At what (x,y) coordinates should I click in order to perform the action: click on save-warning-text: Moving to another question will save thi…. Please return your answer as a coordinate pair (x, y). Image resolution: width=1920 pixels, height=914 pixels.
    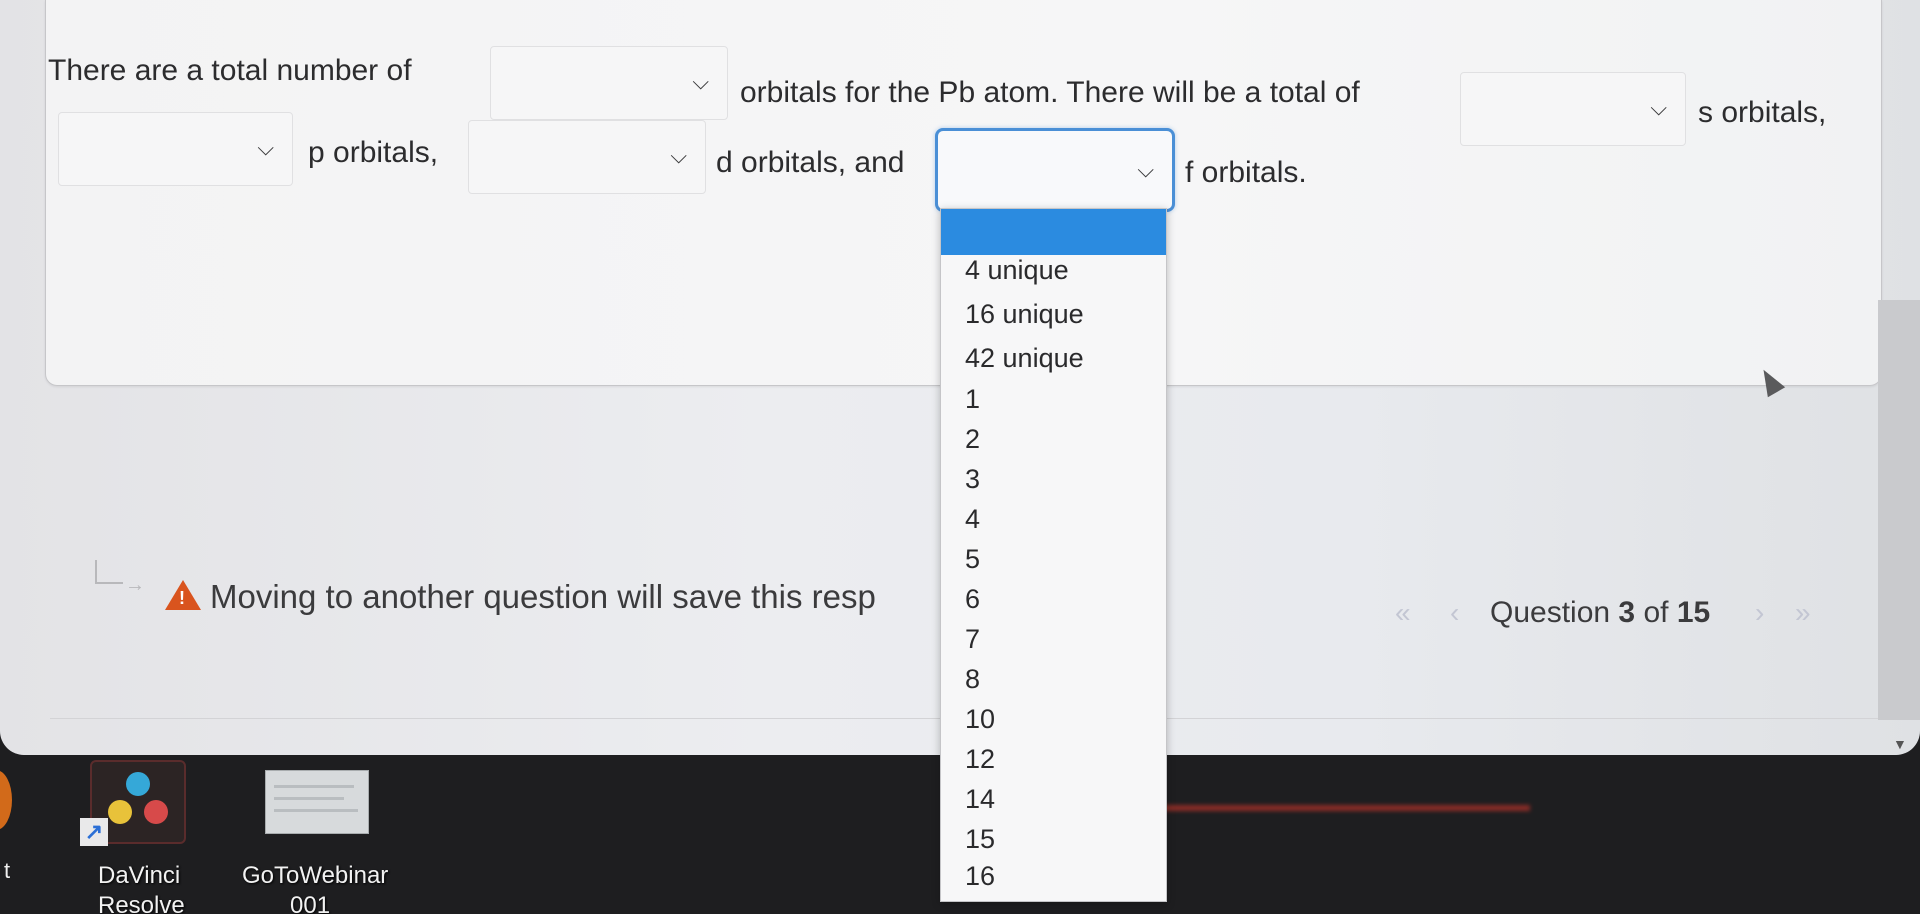
    Looking at the image, I should click on (543, 596).